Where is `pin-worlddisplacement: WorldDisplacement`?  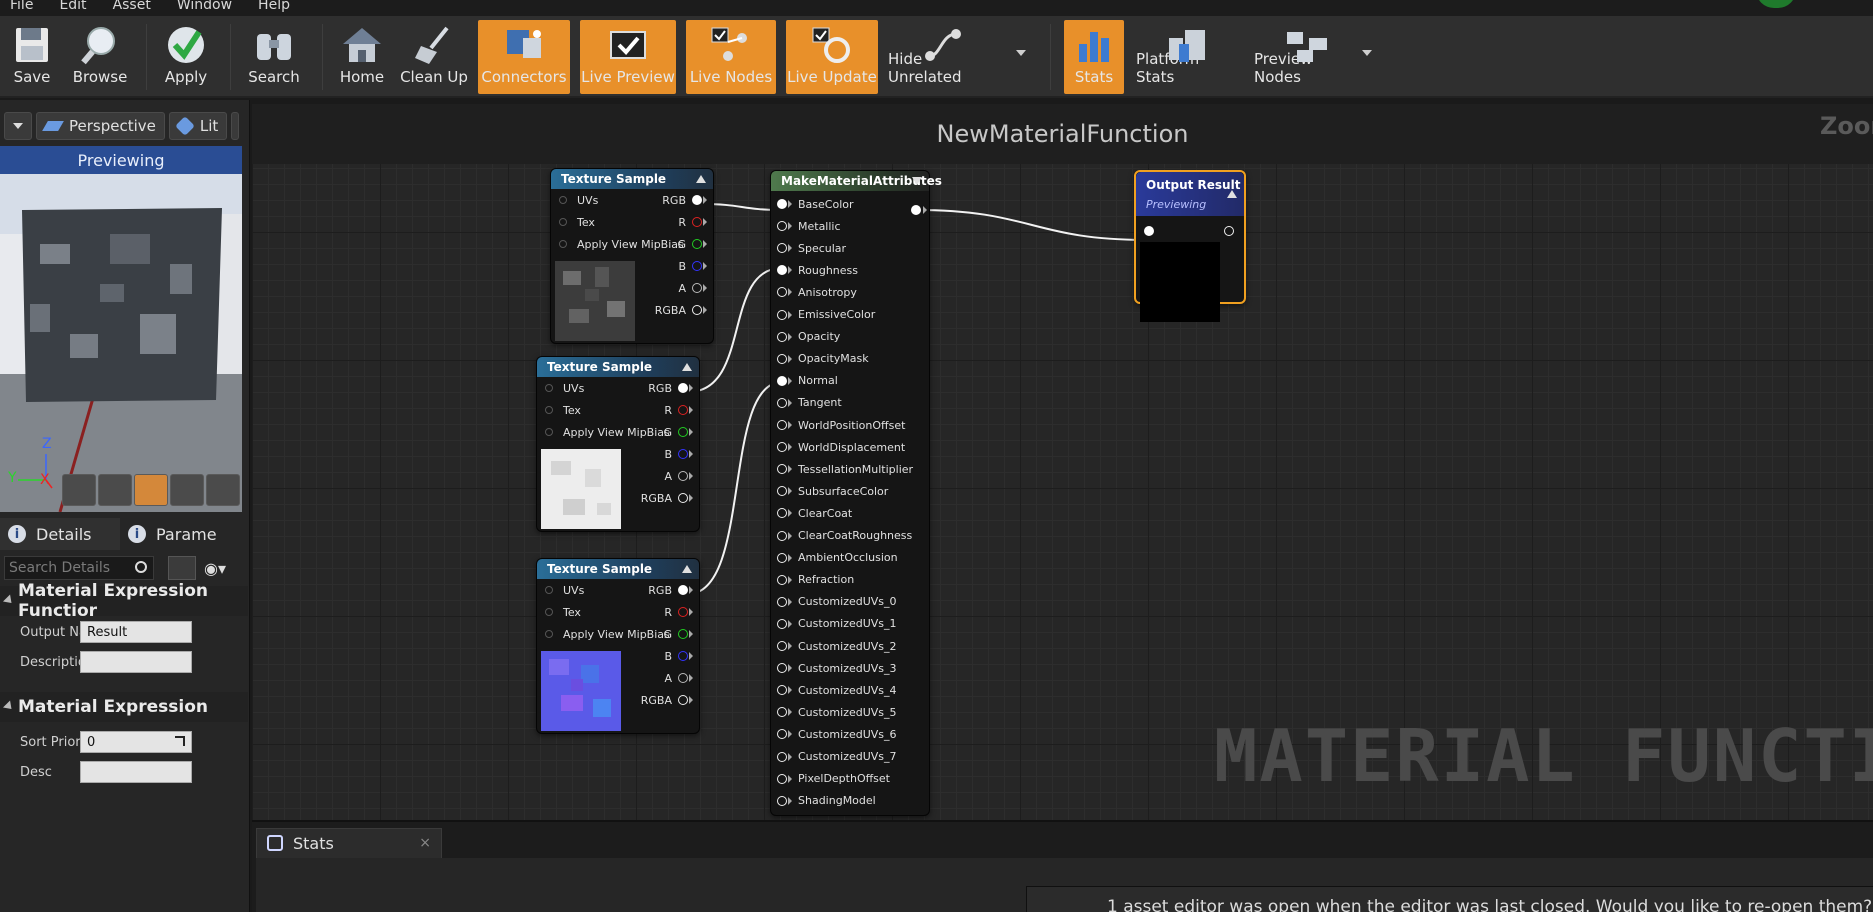
pin-worlddisplacement: WorldDisplacement is located at coordinates (841, 447).